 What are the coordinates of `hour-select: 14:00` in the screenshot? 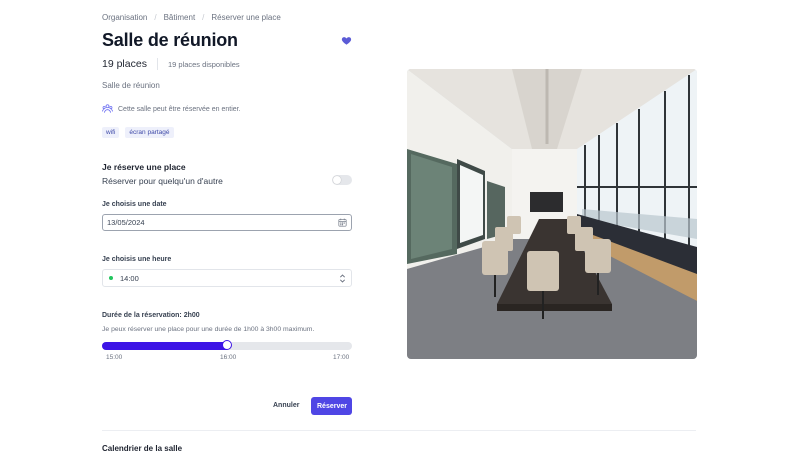 It's located at (227, 278).